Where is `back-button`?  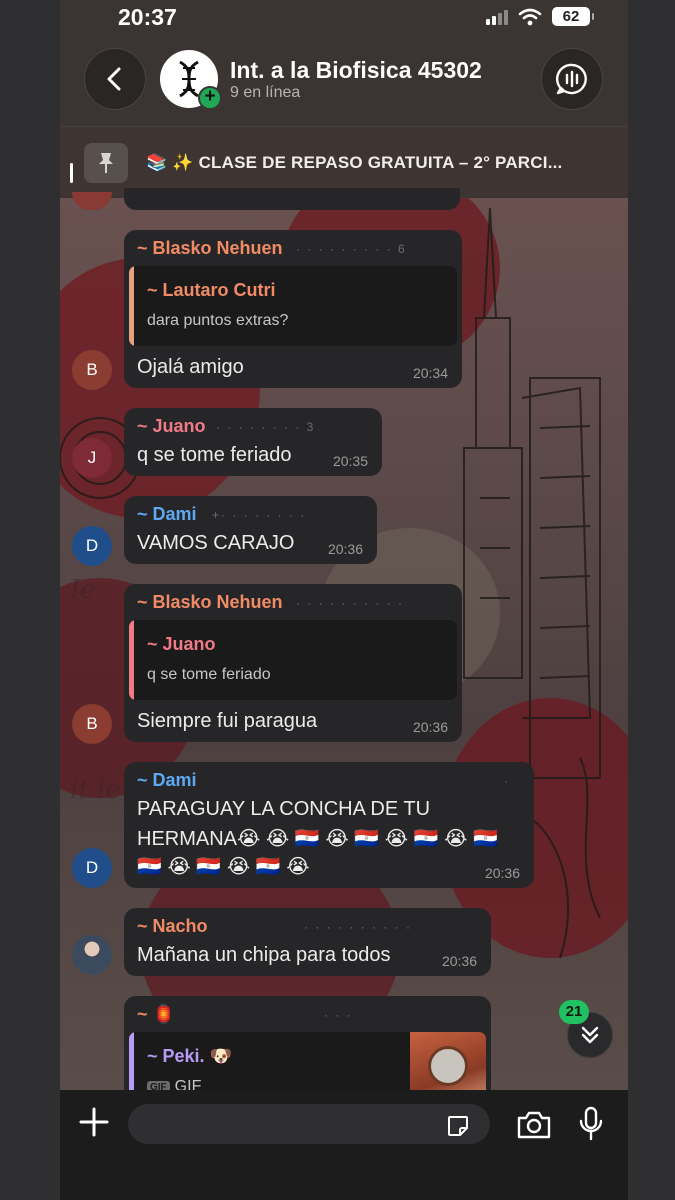
back-button is located at coordinates (115, 79).